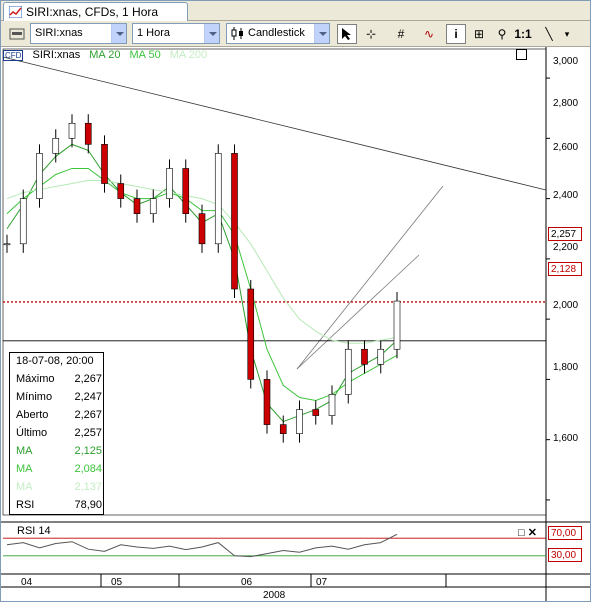  What do you see at coordinates (34, 531) in the screenshot?
I see `rsi-title: RSI 14` at bounding box center [34, 531].